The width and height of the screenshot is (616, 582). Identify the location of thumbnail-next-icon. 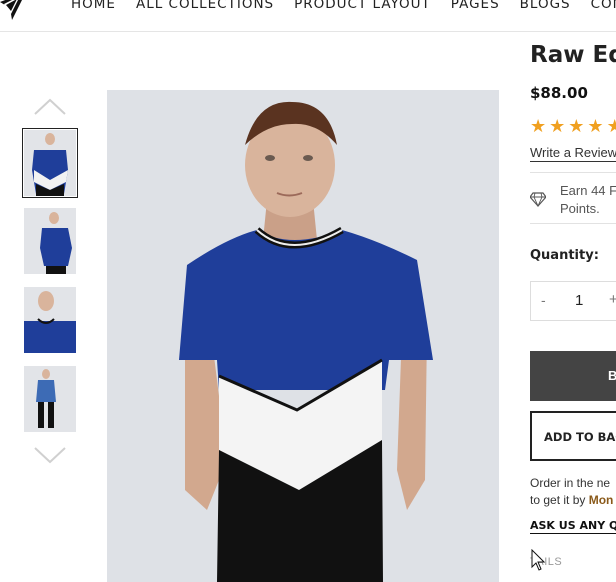
(50, 456).